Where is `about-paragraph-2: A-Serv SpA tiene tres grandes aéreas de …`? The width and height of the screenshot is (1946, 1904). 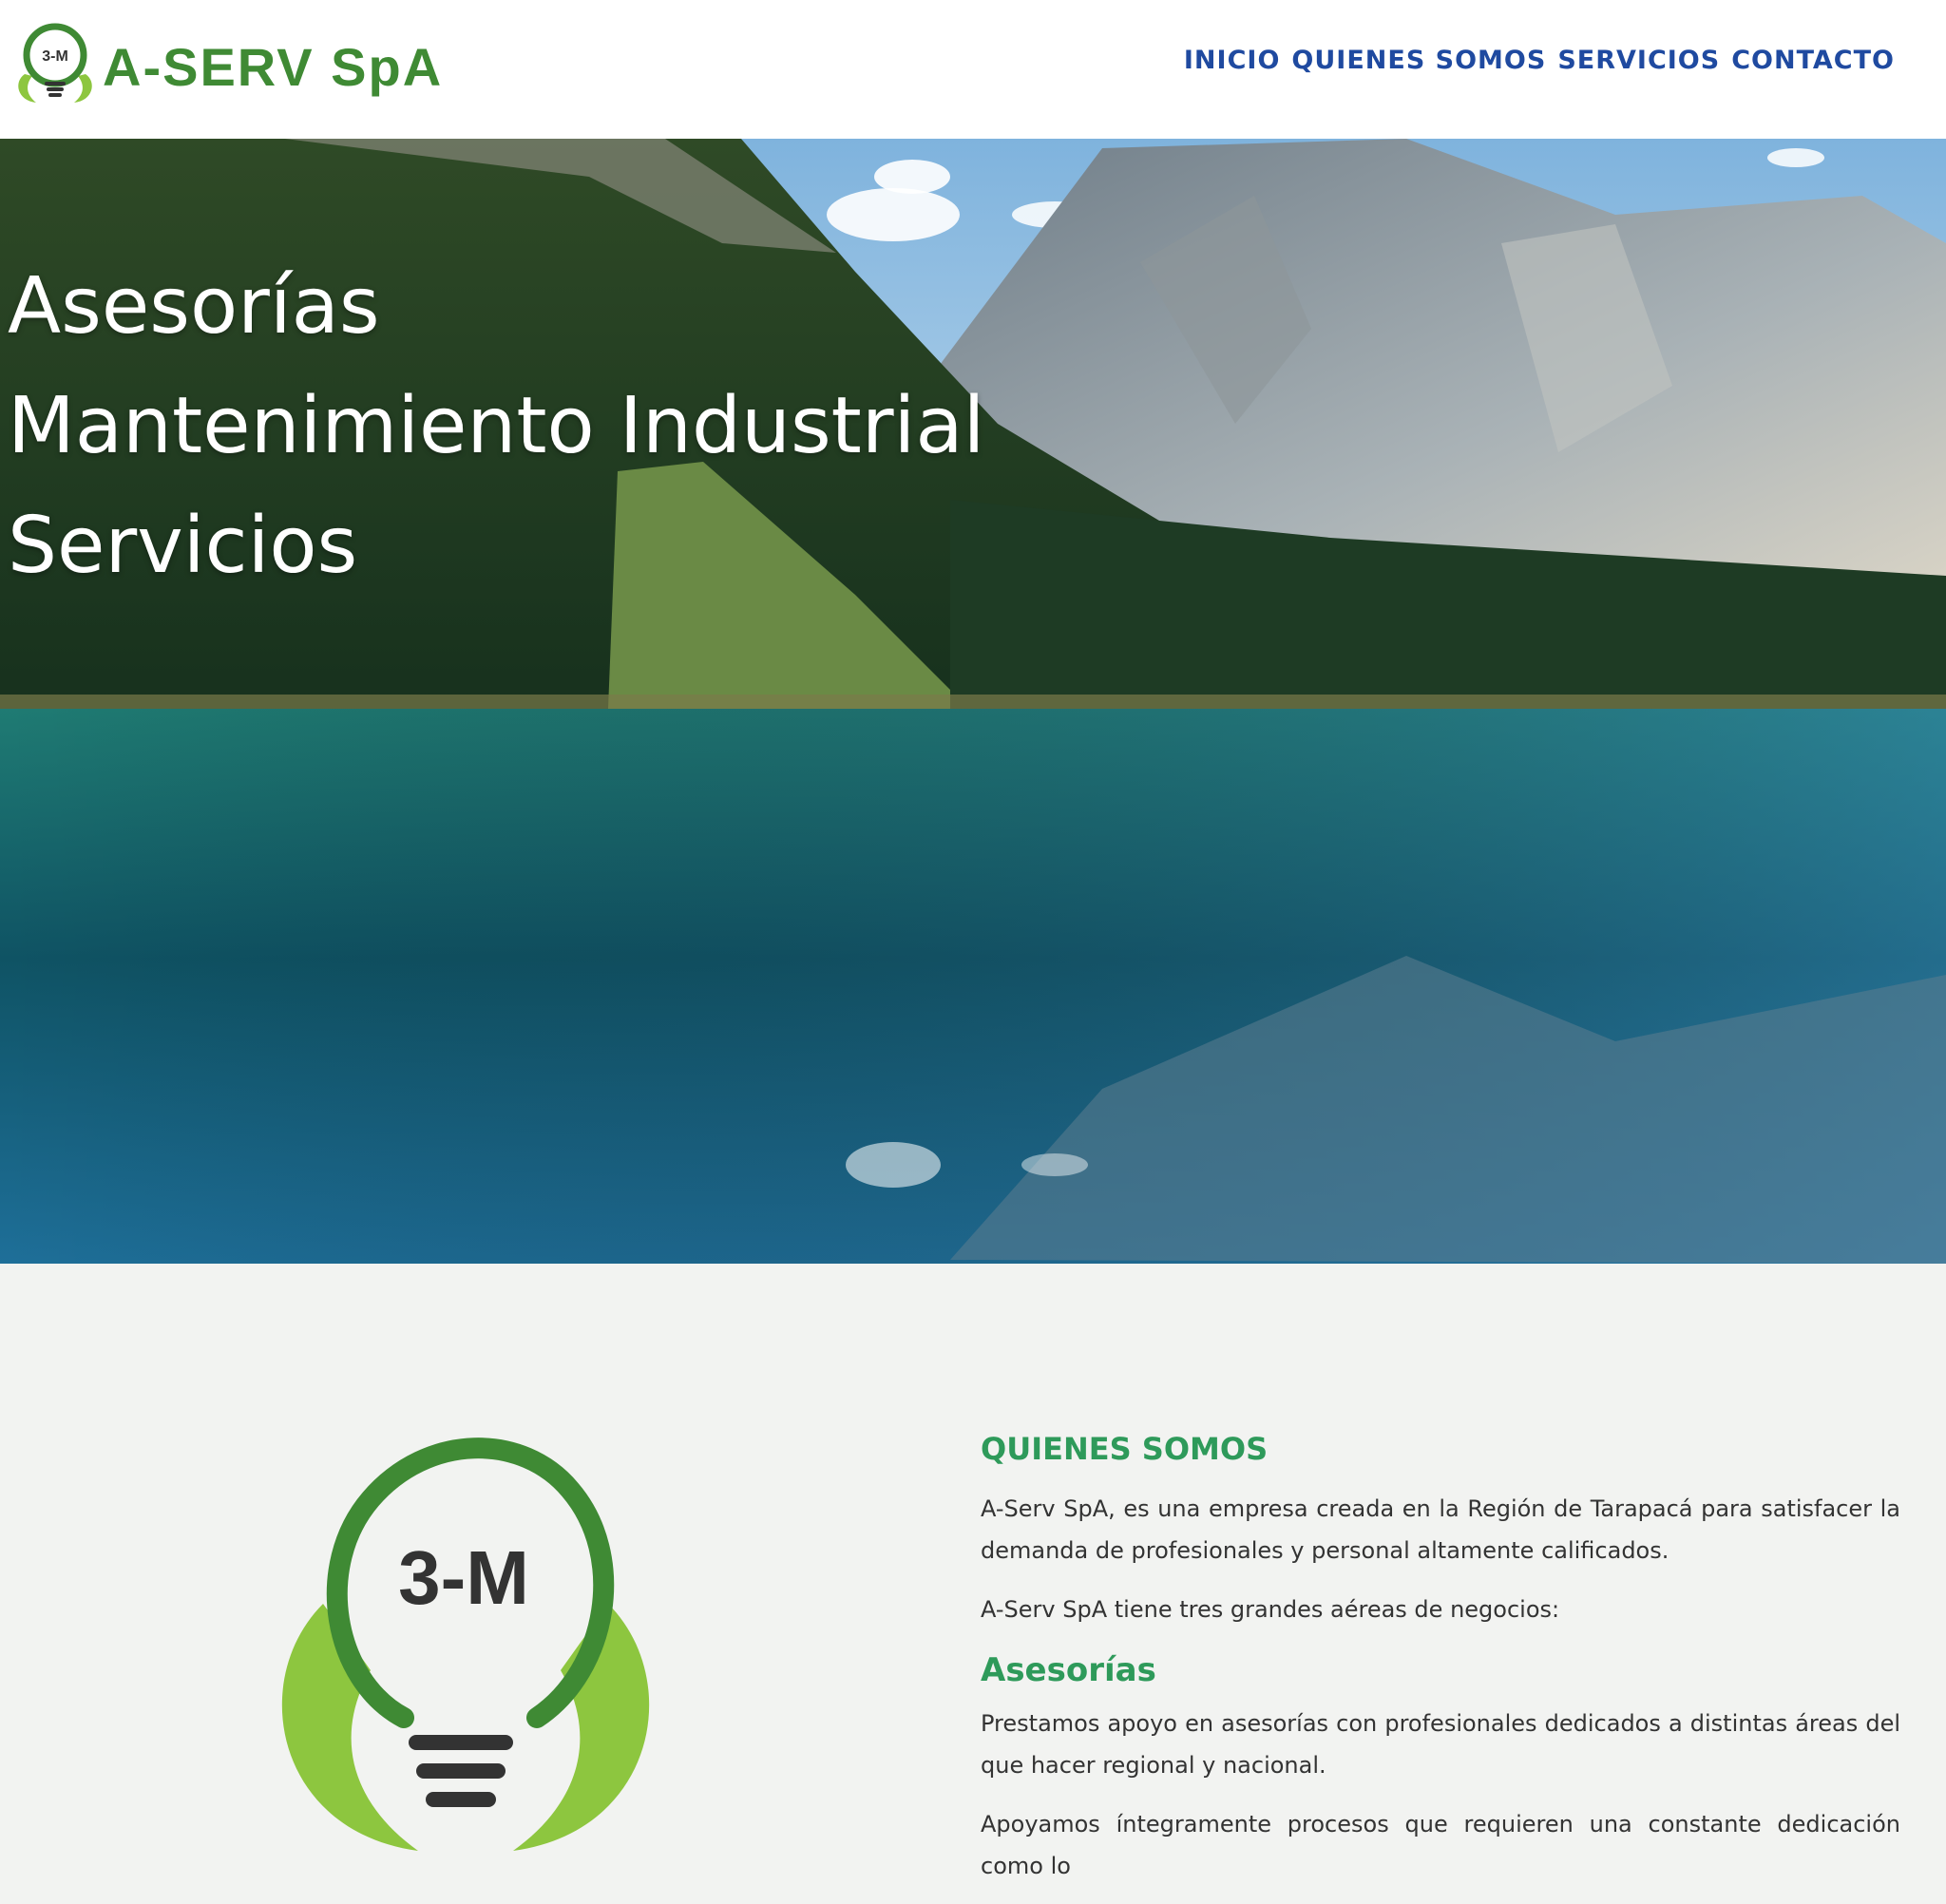 about-paragraph-2: A-Serv SpA tiene tres grandes aéreas de … is located at coordinates (1270, 1609).